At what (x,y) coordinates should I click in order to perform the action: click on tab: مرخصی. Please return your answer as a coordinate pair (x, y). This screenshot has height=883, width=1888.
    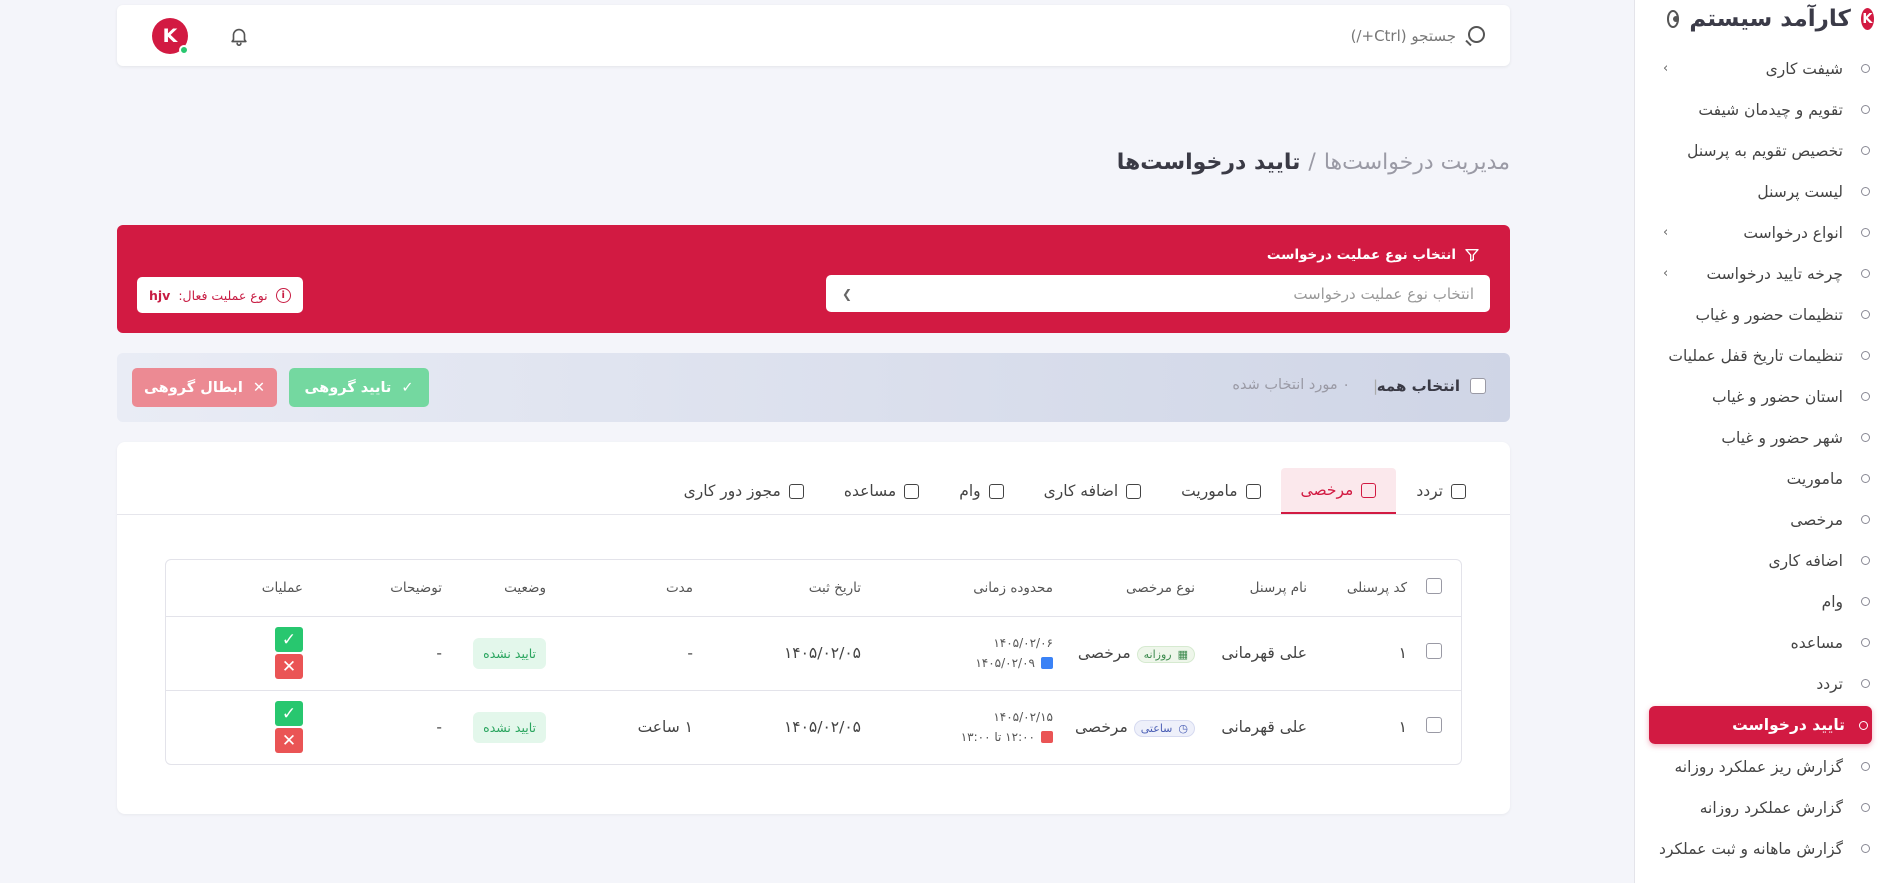
    Looking at the image, I should click on (1338, 491).